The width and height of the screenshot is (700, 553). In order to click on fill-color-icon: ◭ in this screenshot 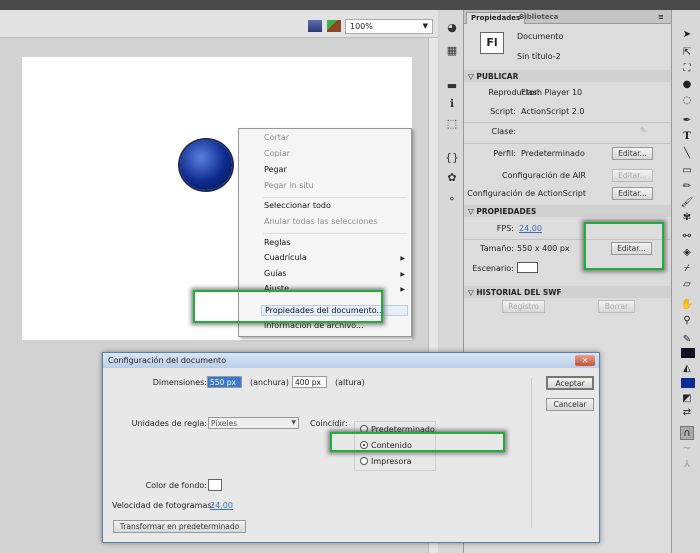, I will do `click(687, 369)`.